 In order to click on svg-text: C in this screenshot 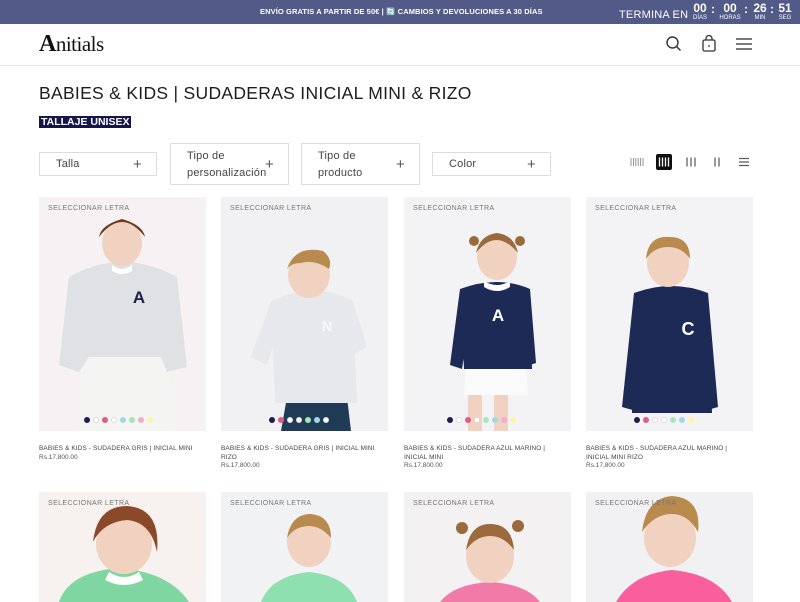, I will do `click(688, 329)`.